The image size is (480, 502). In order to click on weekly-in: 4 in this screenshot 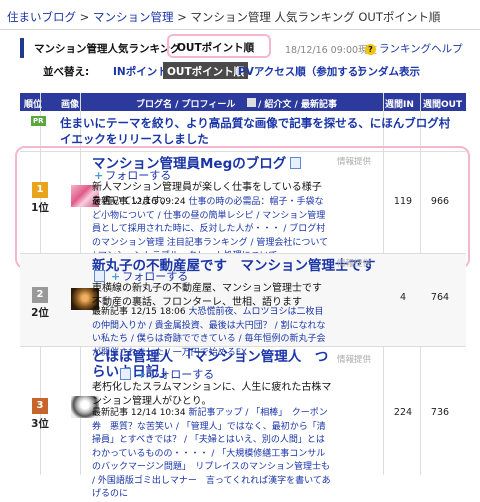, I will do `click(403, 297)`.